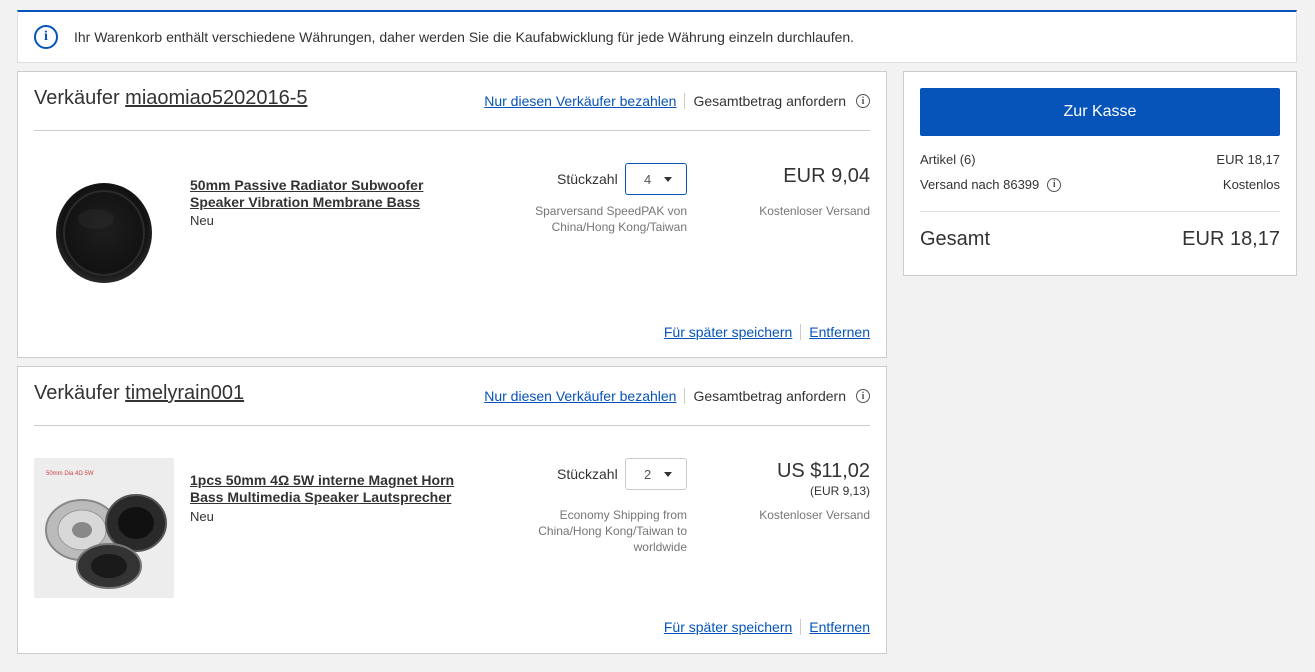 This screenshot has height=672, width=1315. I want to click on total-label: Gesamt, so click(955, 239).